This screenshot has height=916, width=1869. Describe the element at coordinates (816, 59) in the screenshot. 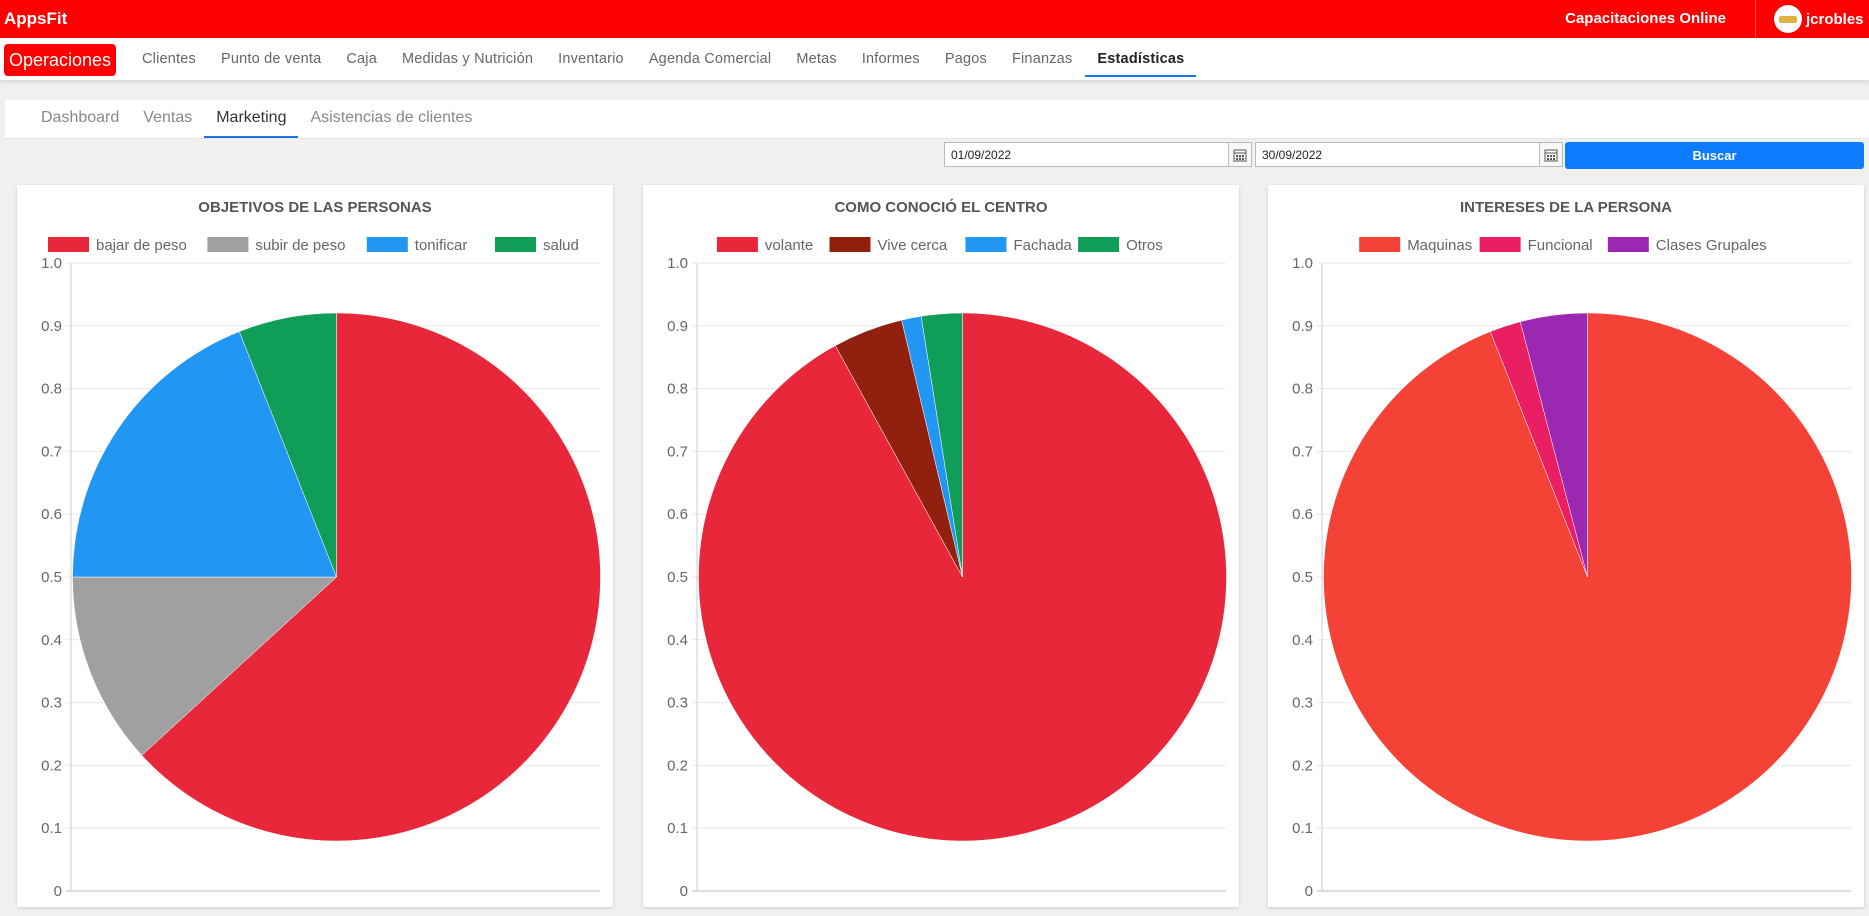

I see `nav-item-metas: Metas` at that location.